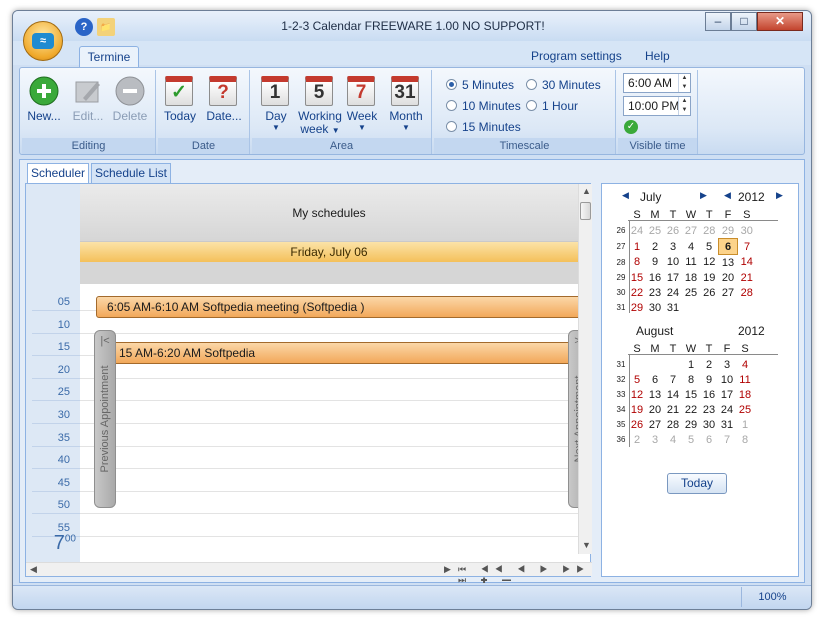 This screenshot has width=832, height=632. I want to click on radio-10-minutes: 10 Minutes, so click(483, 106).